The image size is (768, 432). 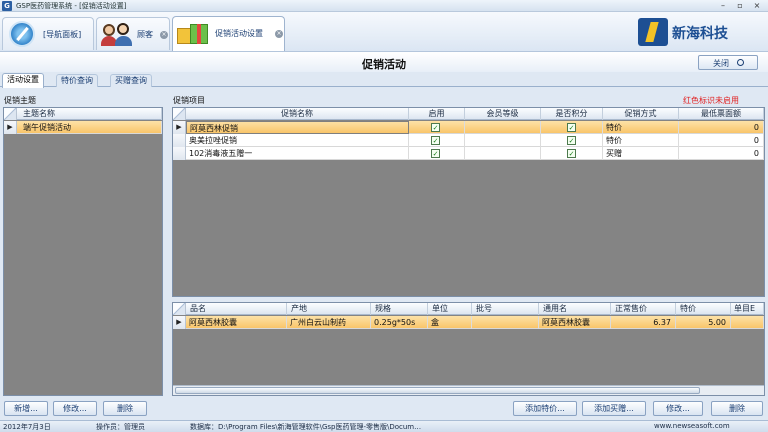 What do you see at coordinates (641, 140) in the screenshot?
I see `method-cell: 特价` at bounding box center [641, 140].